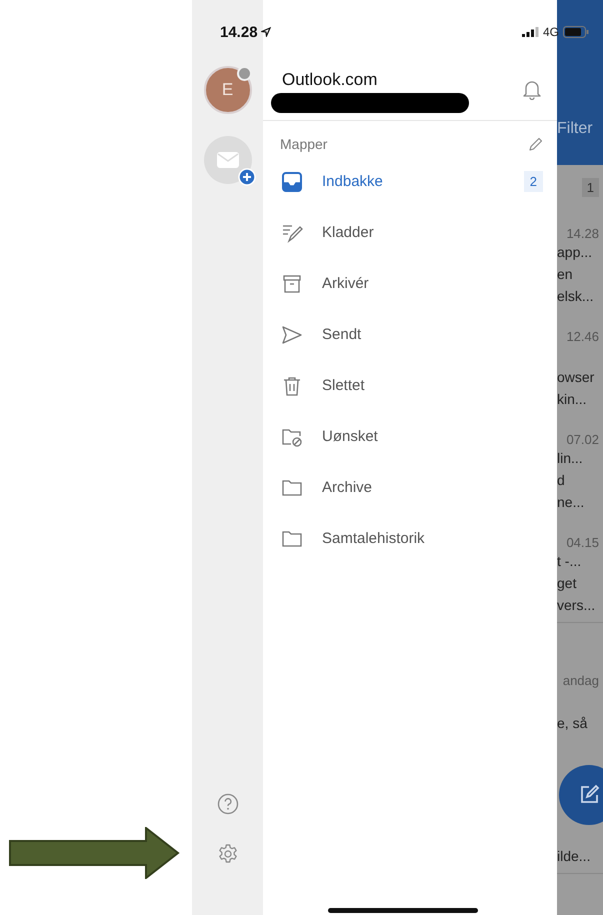 This screenshot has width=603, height=915. I want to click on pencil-icon, so click(535, 144).